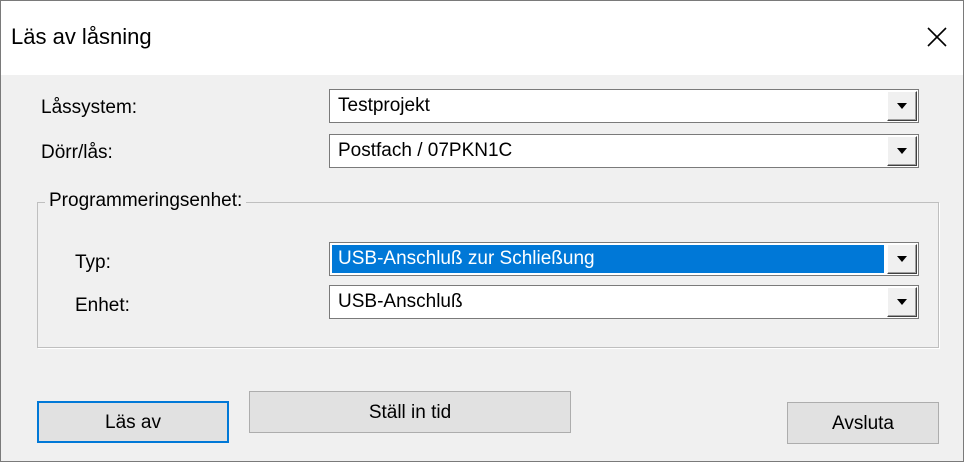 The height and width of the screenshot is (462, 964). I want to click on enhet-label: Enhet:, so click(102, 305).